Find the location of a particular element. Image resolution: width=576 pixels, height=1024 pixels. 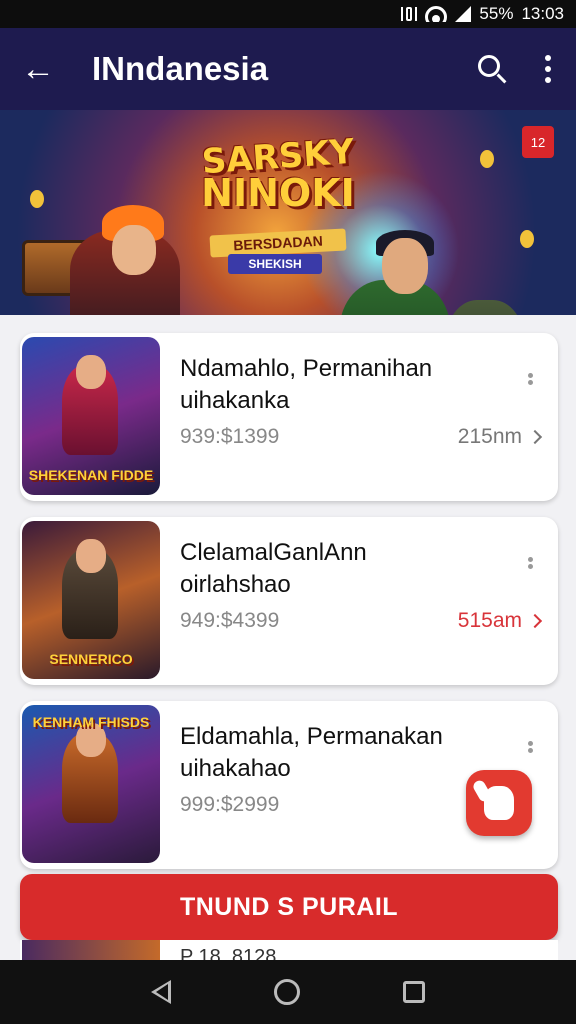

hero-left-head is located at coordinates (134, 250).